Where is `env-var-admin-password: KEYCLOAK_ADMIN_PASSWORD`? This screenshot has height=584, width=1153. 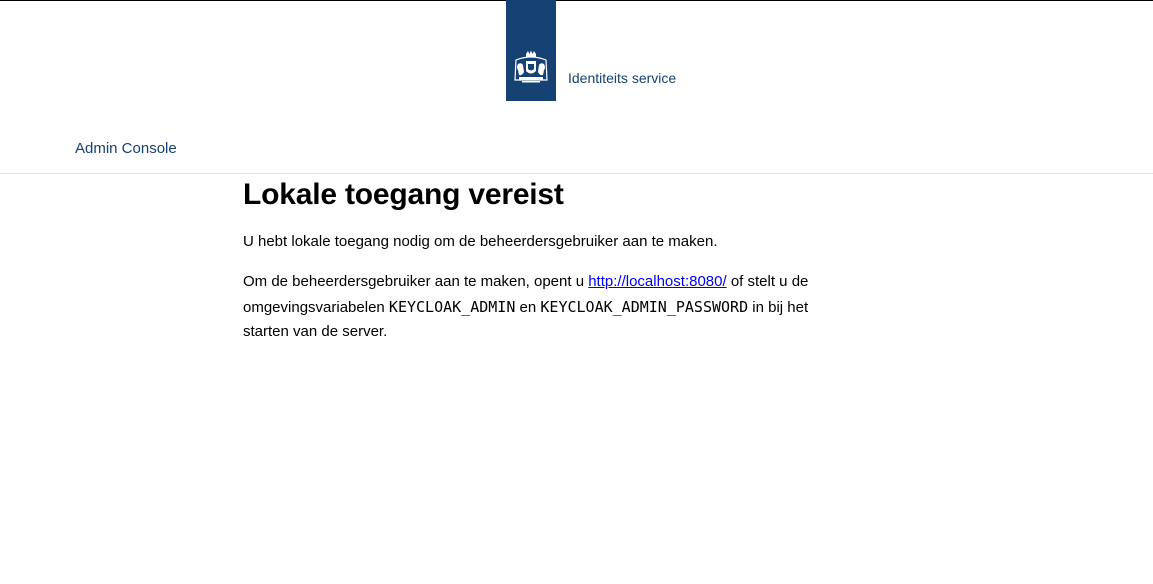 env-var-admin-password: KEYCLOAK_ADMIN_PASSWORD is located at coordinates (644, 306).